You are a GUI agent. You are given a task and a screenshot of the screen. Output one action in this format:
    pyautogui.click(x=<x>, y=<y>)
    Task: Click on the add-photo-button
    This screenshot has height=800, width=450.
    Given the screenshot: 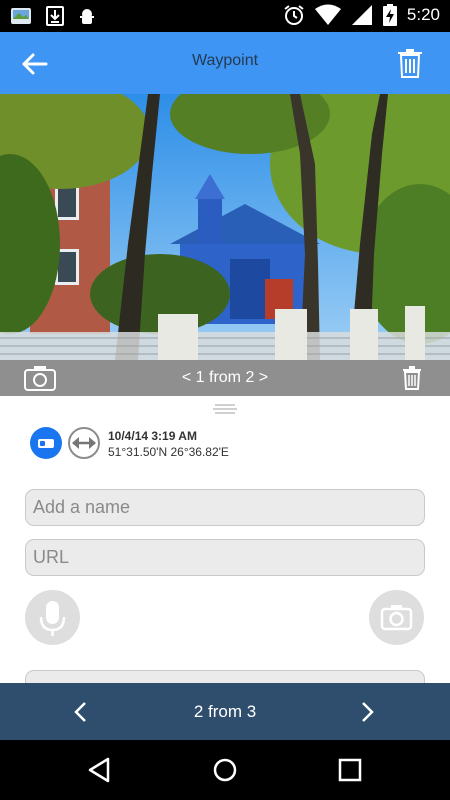 What is the action you would take?
    pyautogui.click(x=396, y=617)
    